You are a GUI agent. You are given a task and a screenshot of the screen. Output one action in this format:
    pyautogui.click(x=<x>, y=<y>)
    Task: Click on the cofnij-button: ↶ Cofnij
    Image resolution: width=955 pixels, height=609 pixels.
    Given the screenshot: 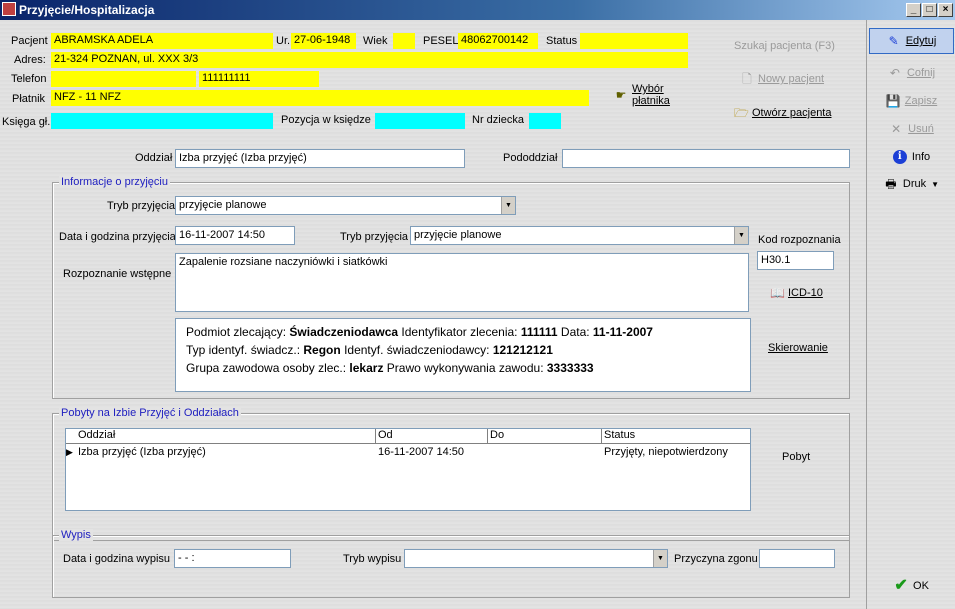 What is the action you would take?
    pyautogui.click(x=911, y=73)
    